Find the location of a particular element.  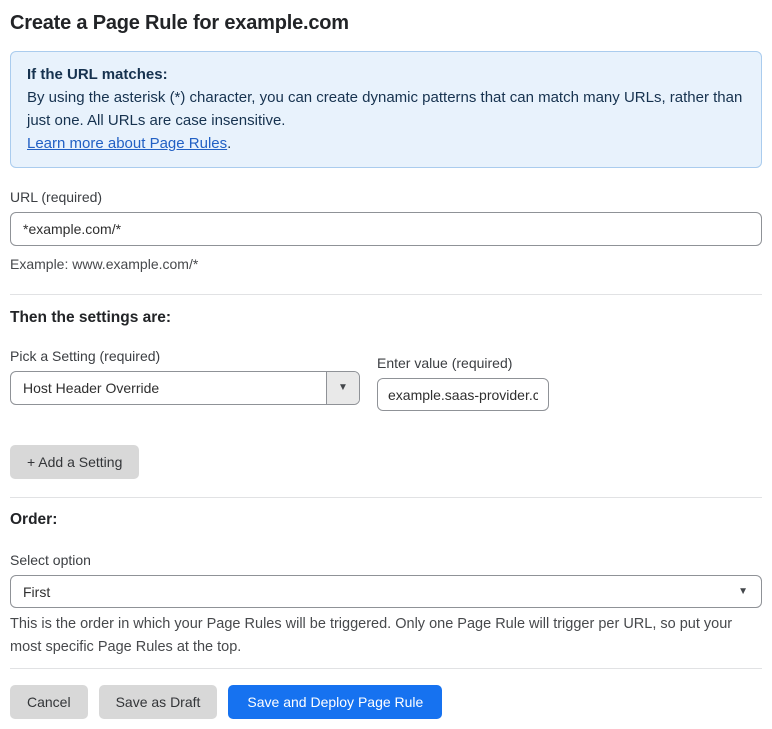

link-period: . is located at coordinates (229, 143).